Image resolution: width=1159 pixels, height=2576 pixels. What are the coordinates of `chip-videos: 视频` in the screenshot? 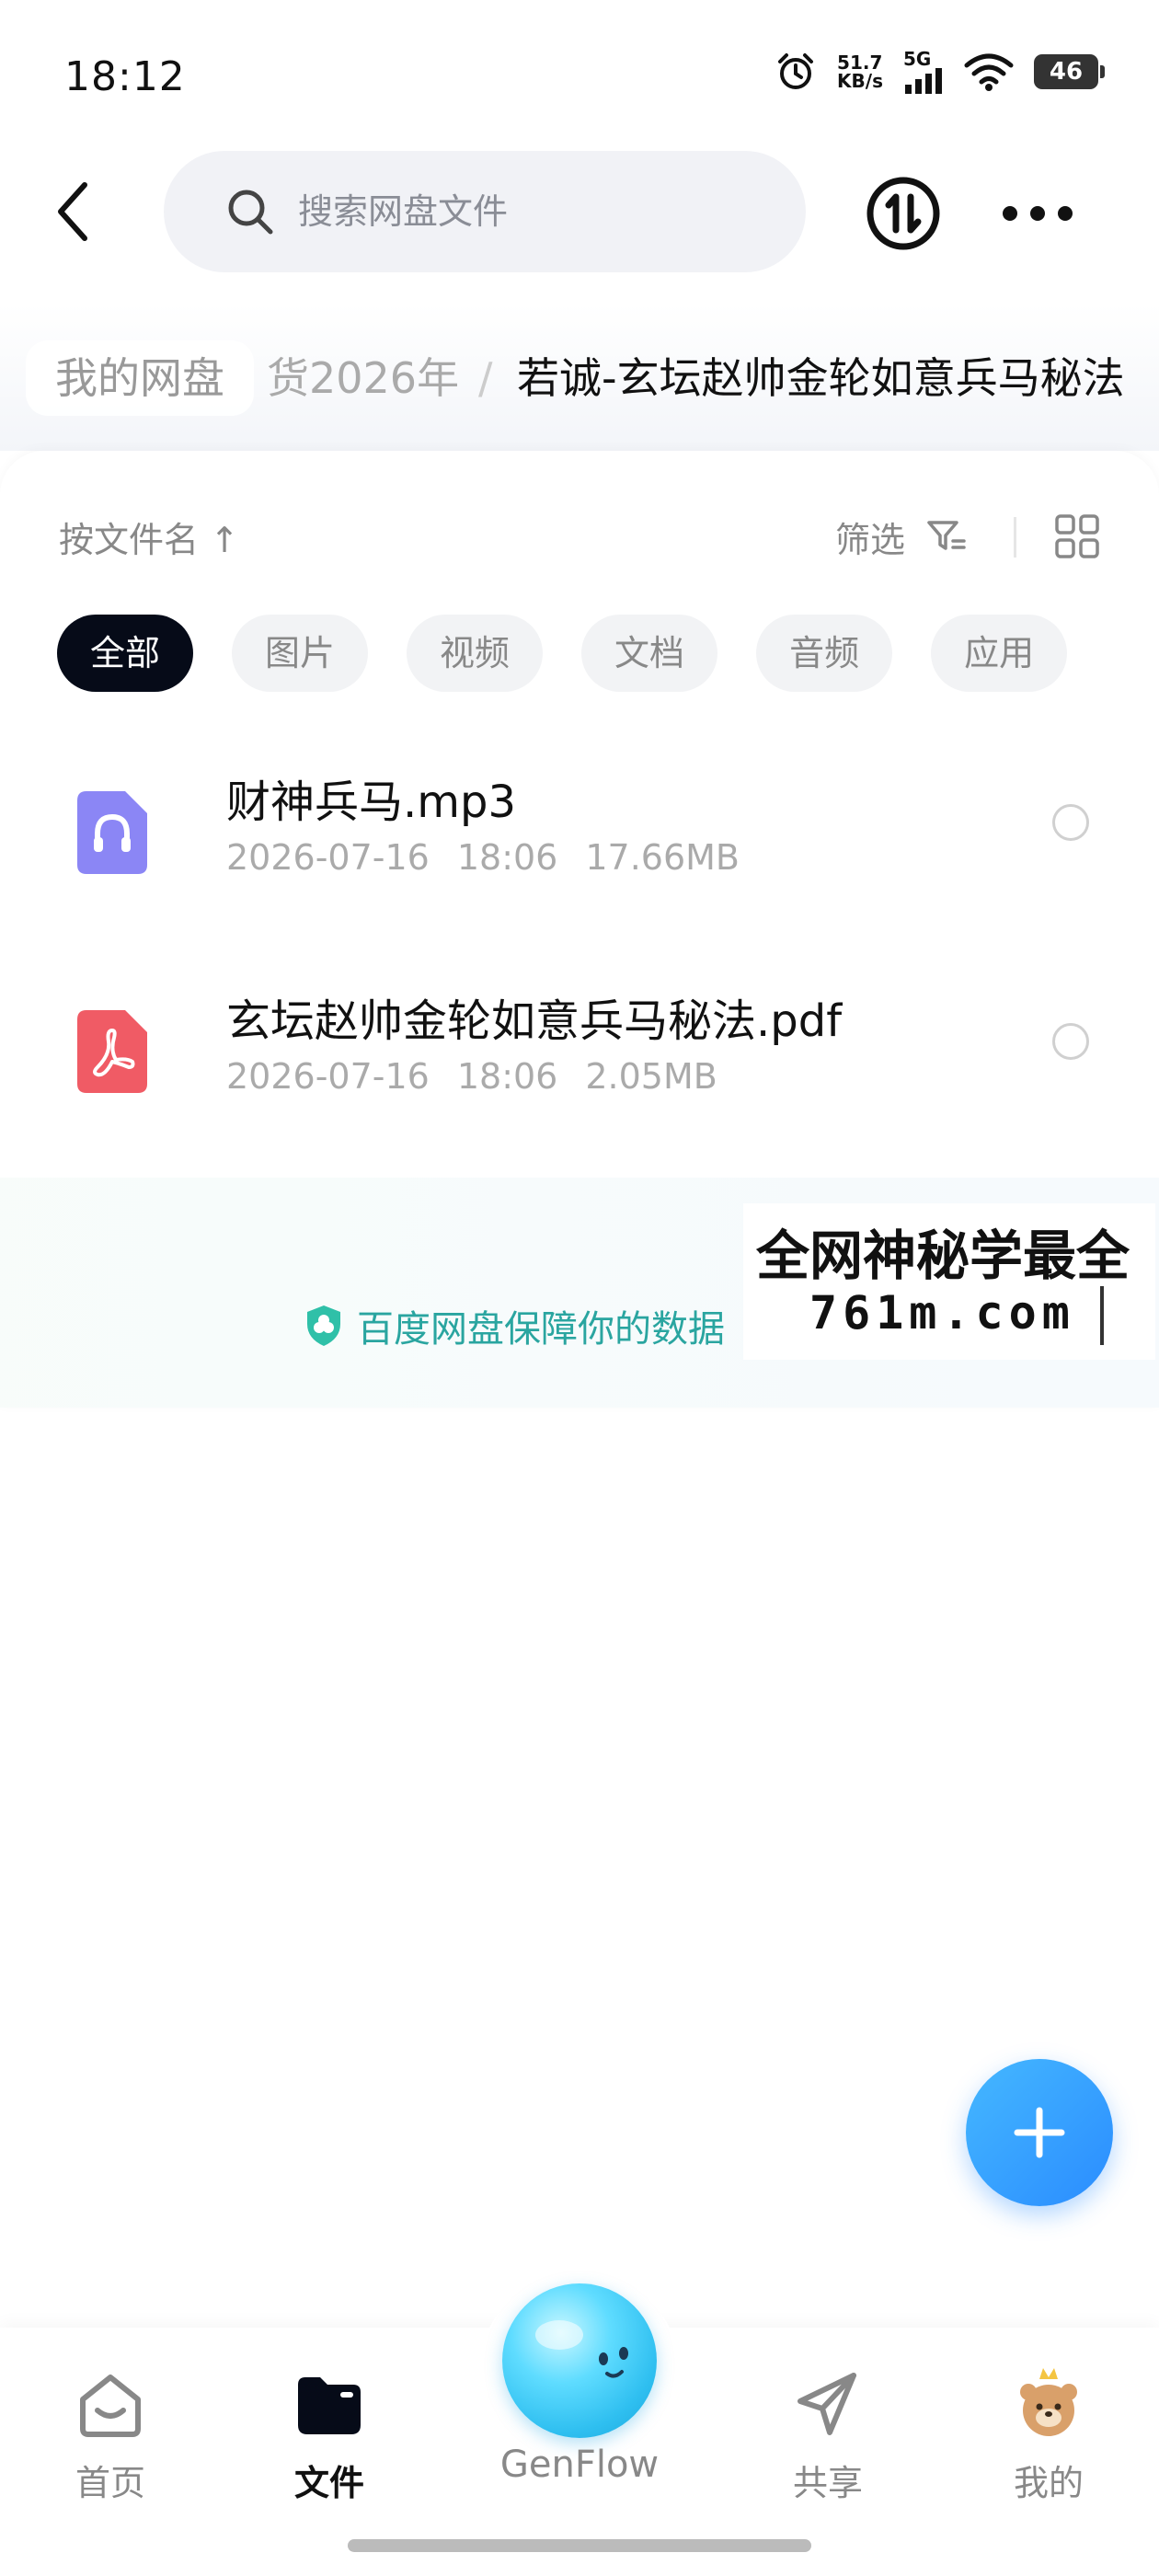 It's located at (475, 653).